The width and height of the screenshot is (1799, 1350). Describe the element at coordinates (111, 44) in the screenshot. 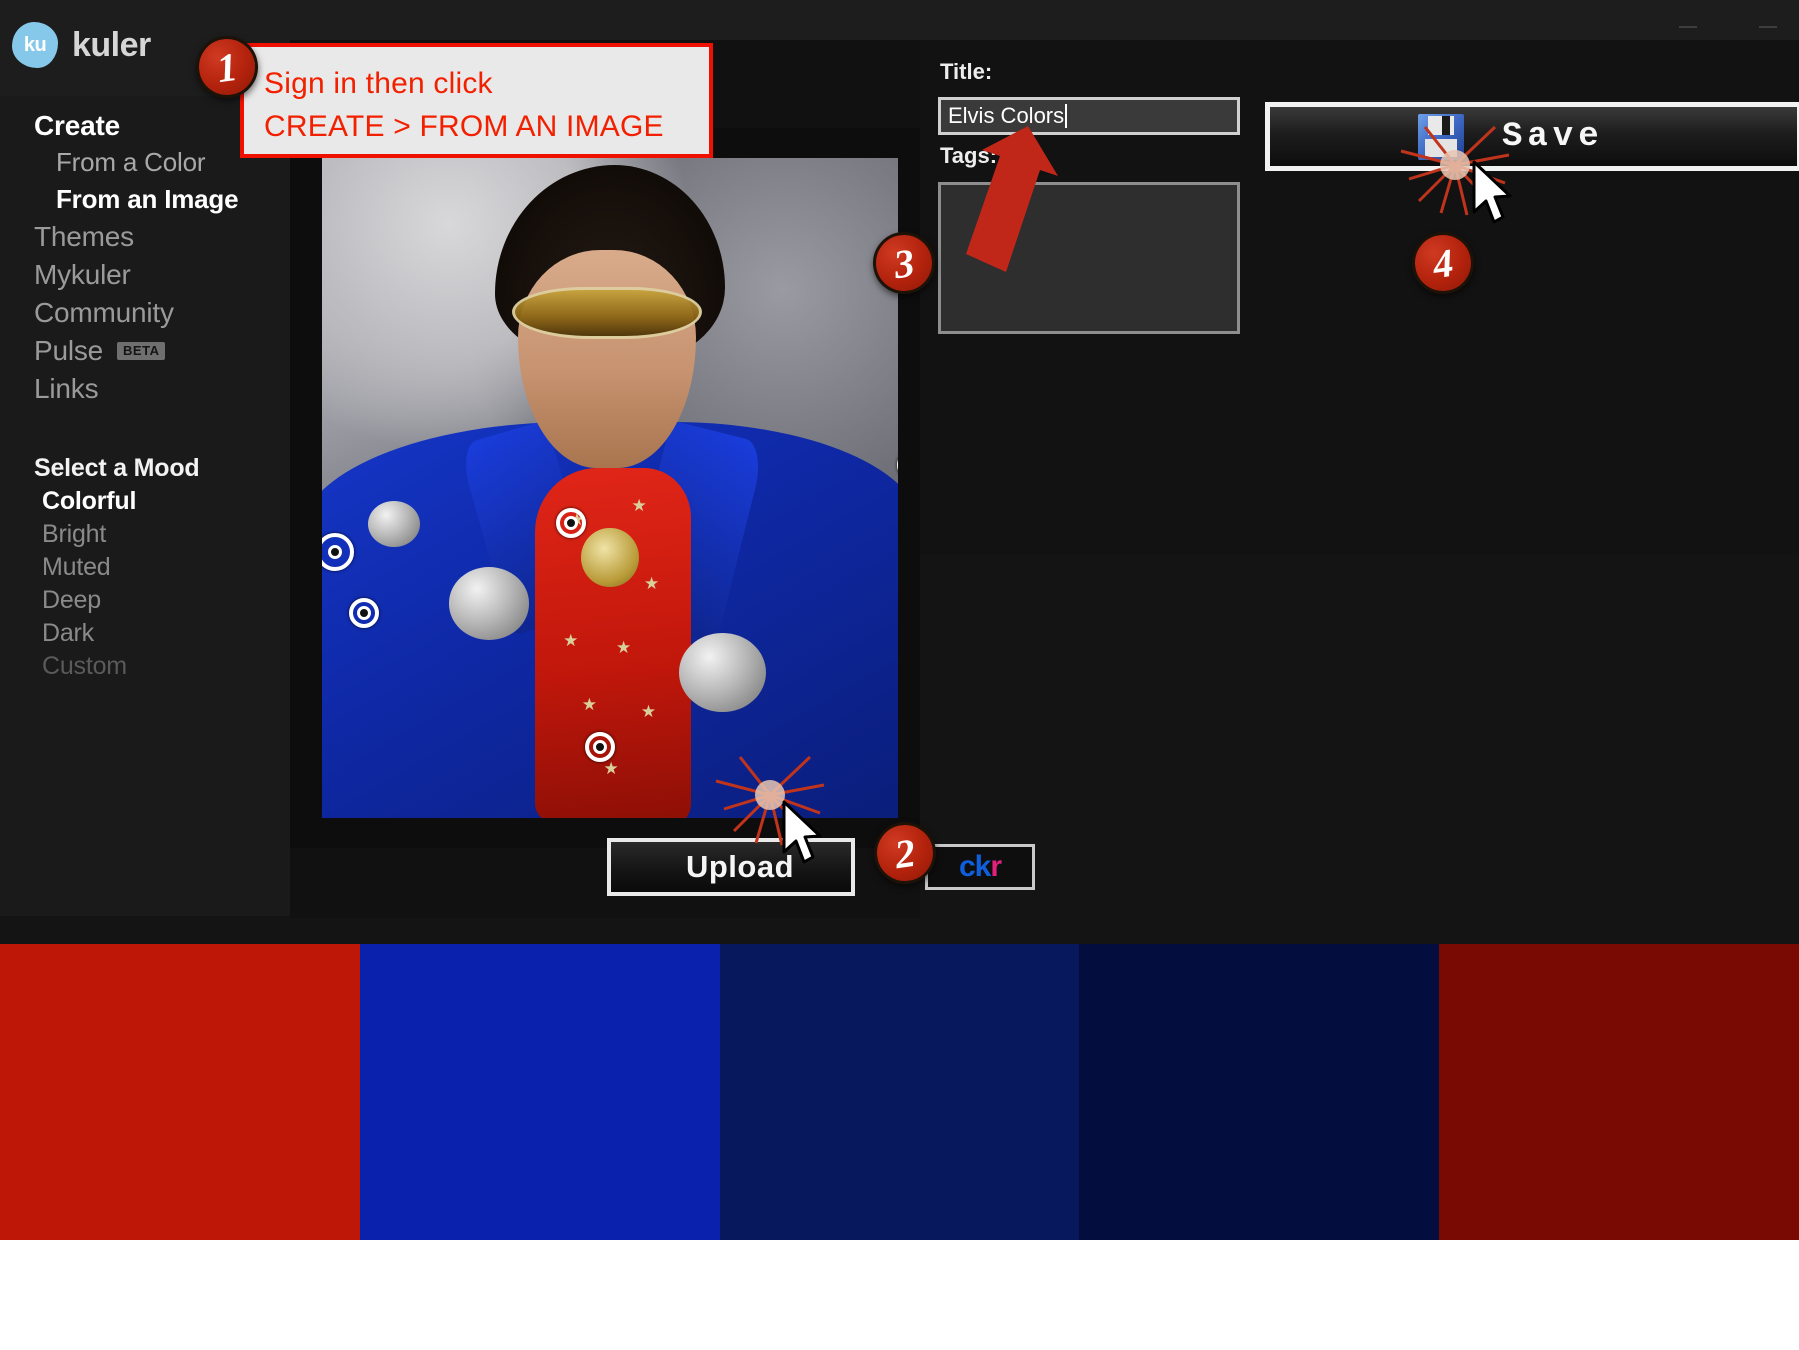

I see `kuler-wordmark: kuler` at that location.